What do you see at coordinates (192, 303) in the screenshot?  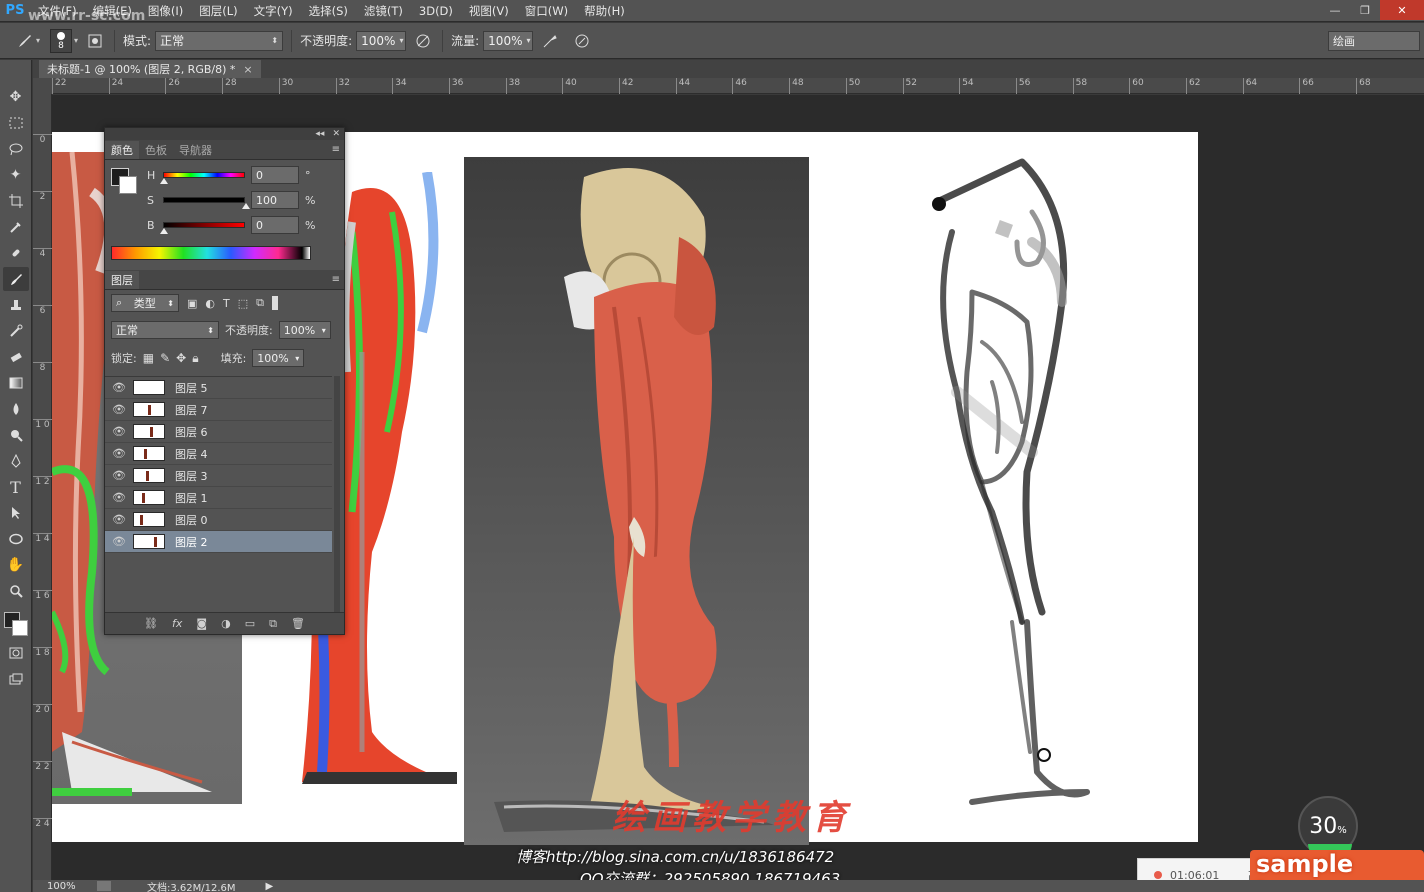 I see `pixel-filter-icon: ▣` at bounding box center [192, 303].